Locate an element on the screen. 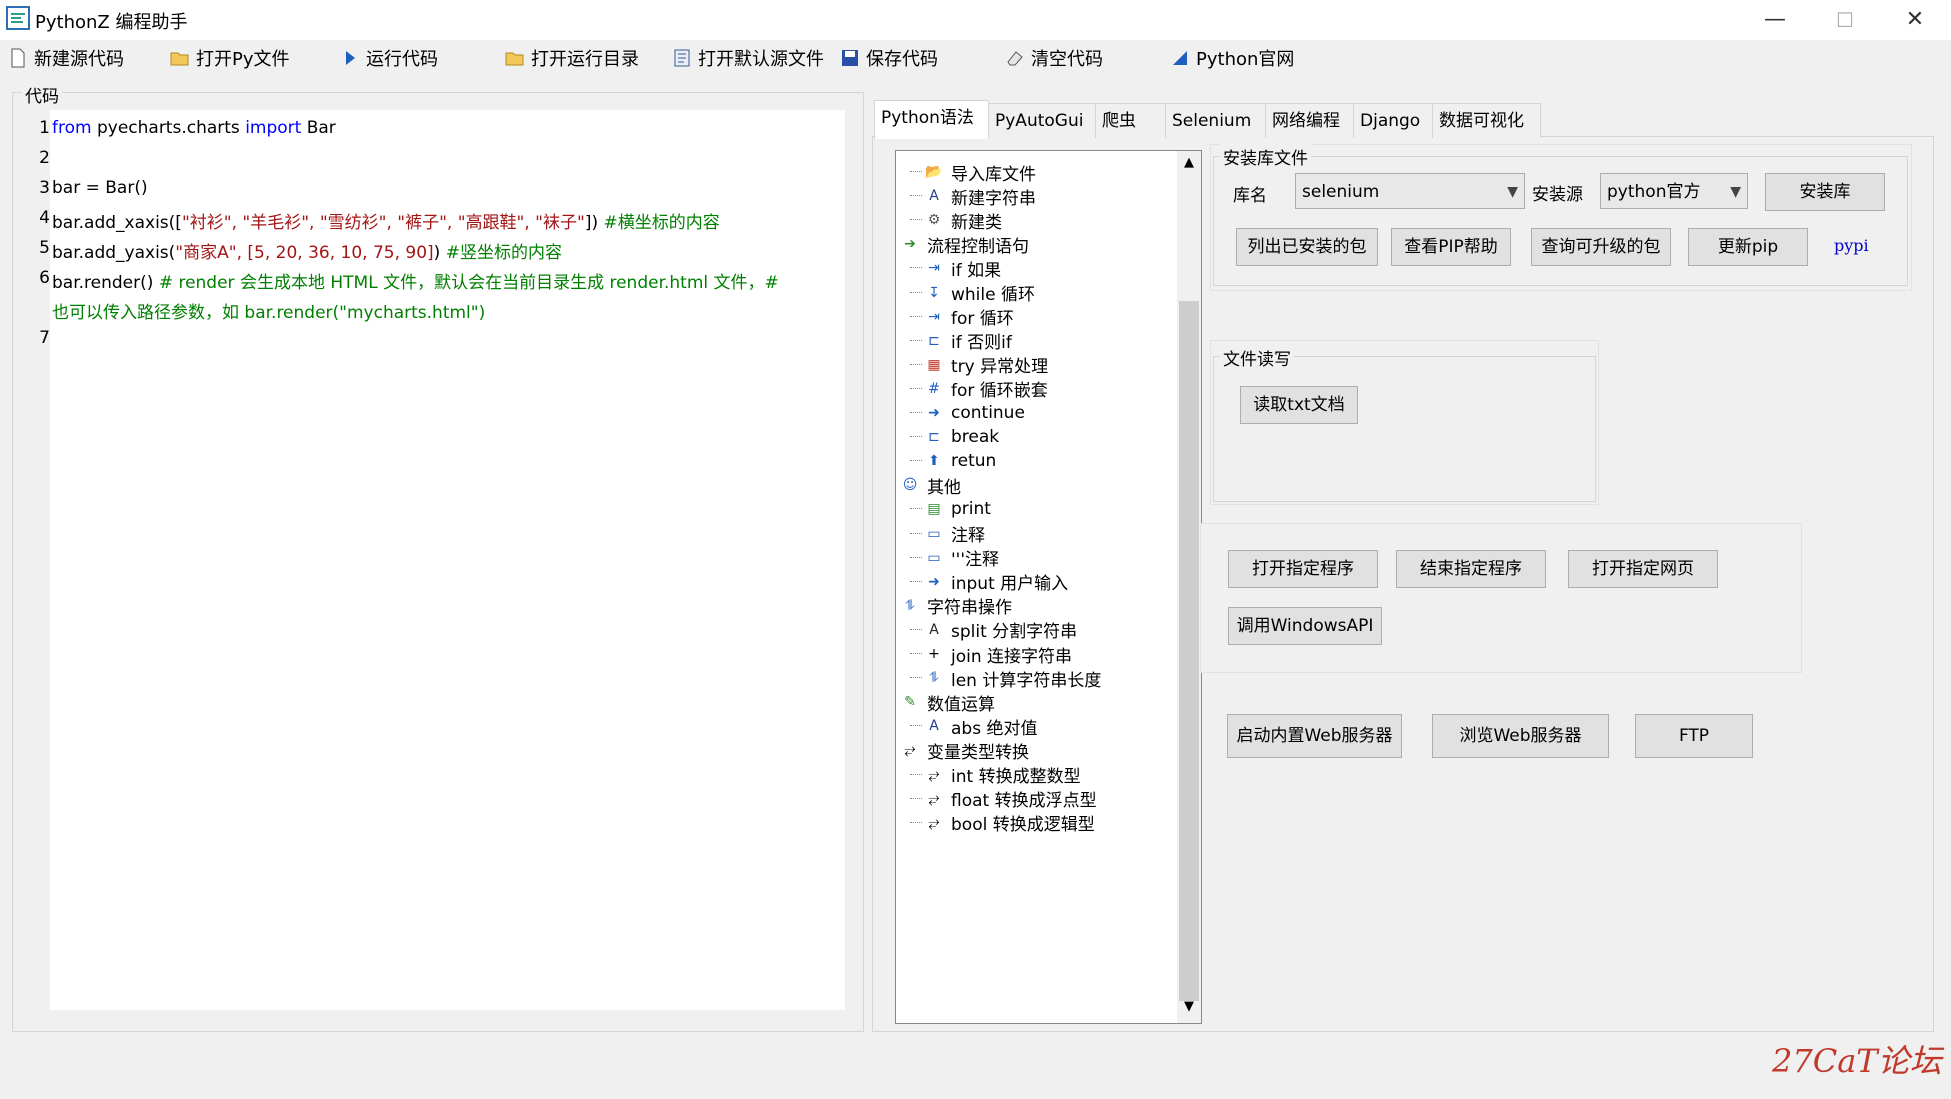 Image resolution: width=1951 pixels, height=1099 pixels. code-line: 3 bar = Bar() is located at coordinates (93, 192).